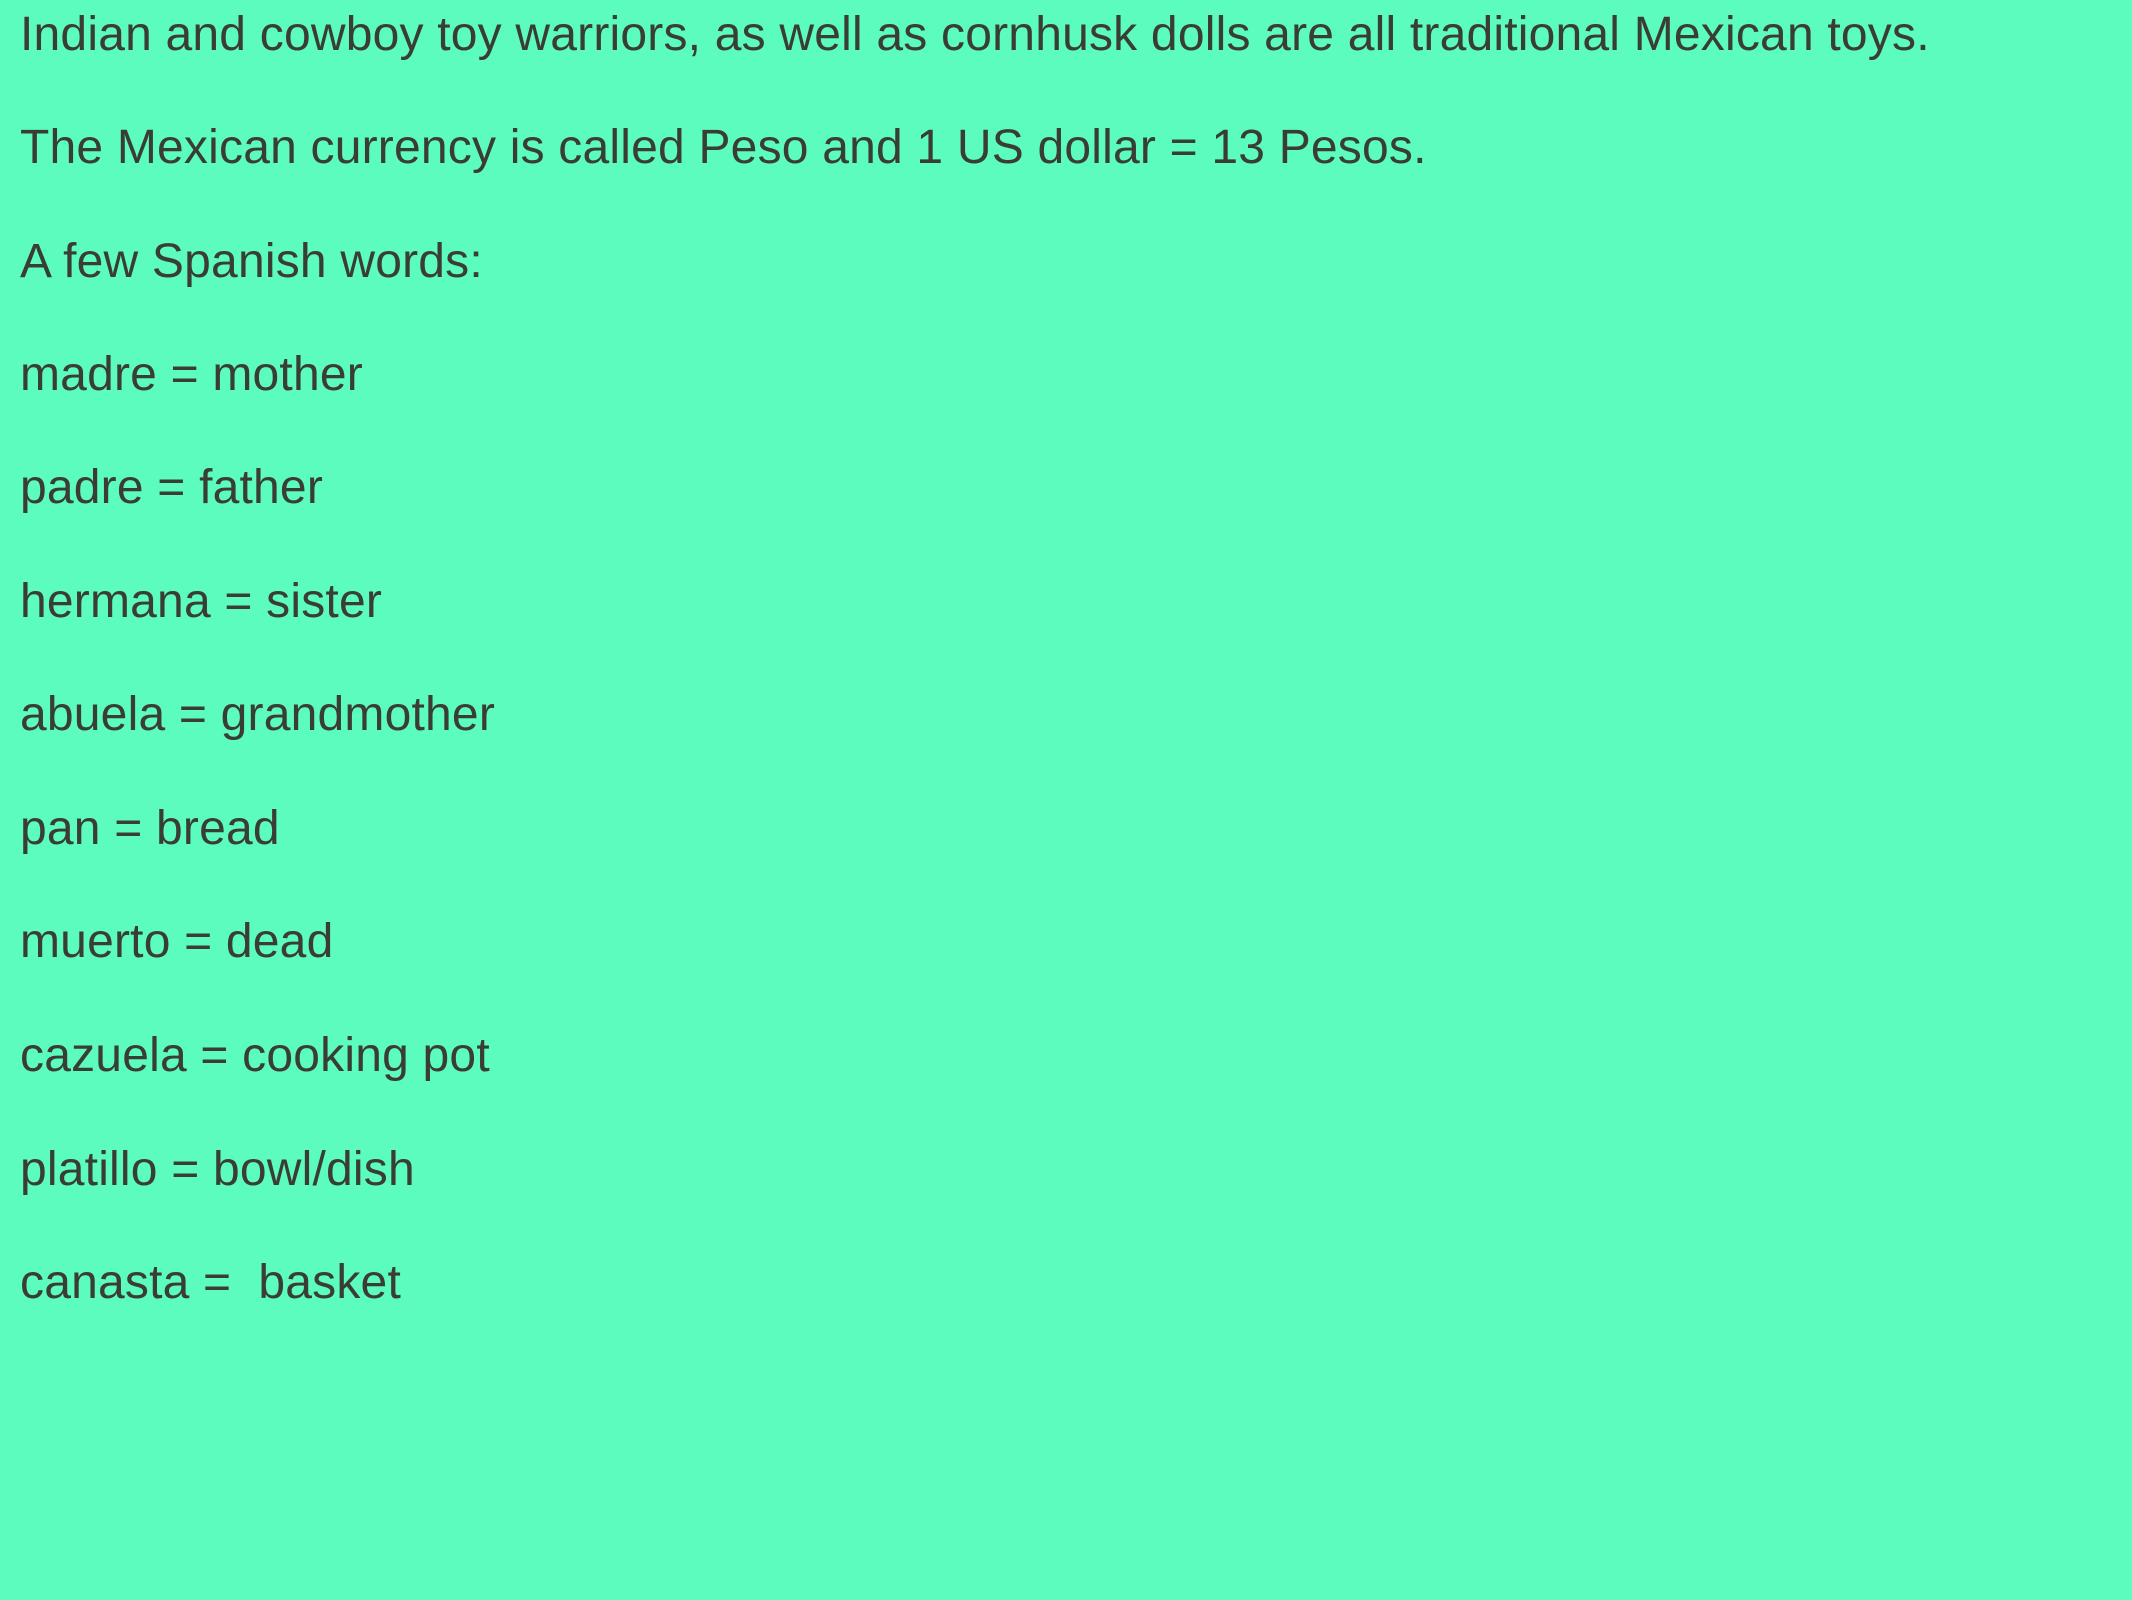 The height and width of the screenshot is (1600, 2132). I want to click on vocab-item-muerto: muerto = dead, so click(177, 941).